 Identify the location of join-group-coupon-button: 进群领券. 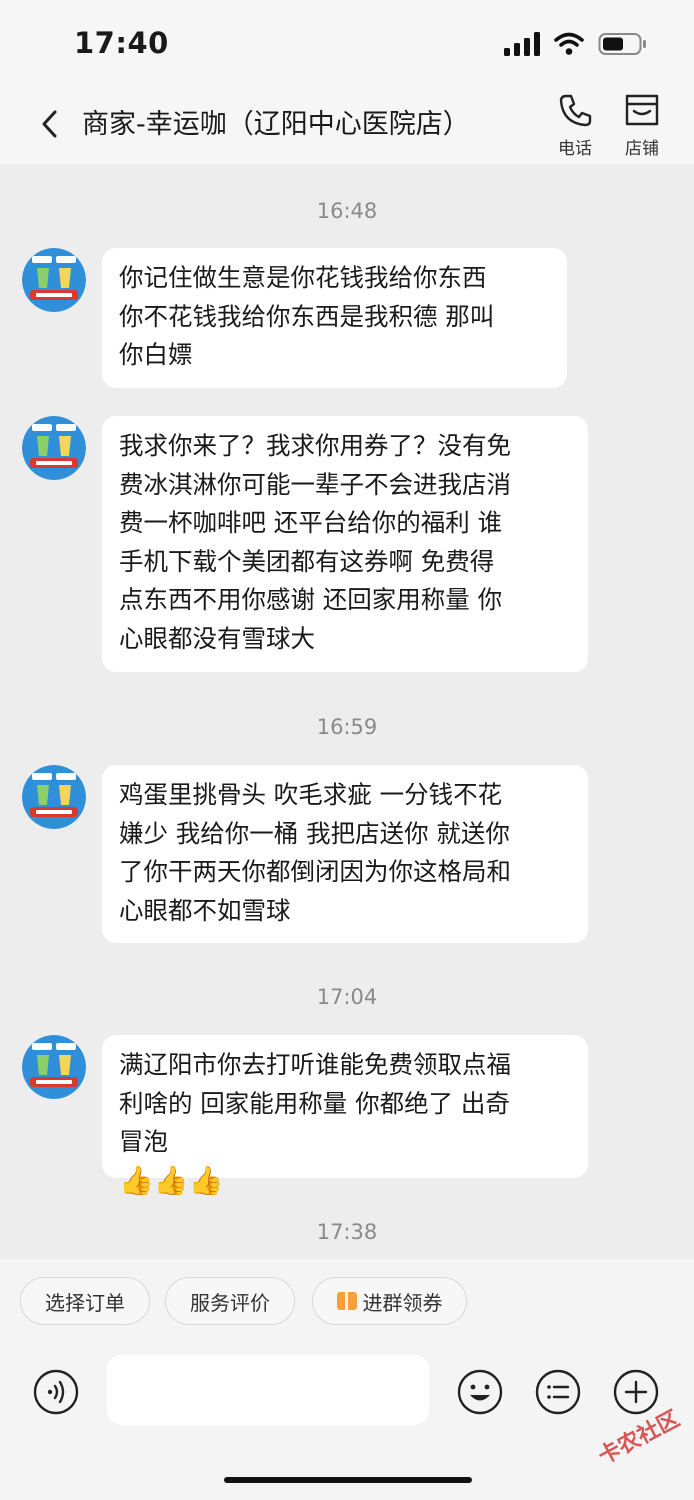
(389, 1301).